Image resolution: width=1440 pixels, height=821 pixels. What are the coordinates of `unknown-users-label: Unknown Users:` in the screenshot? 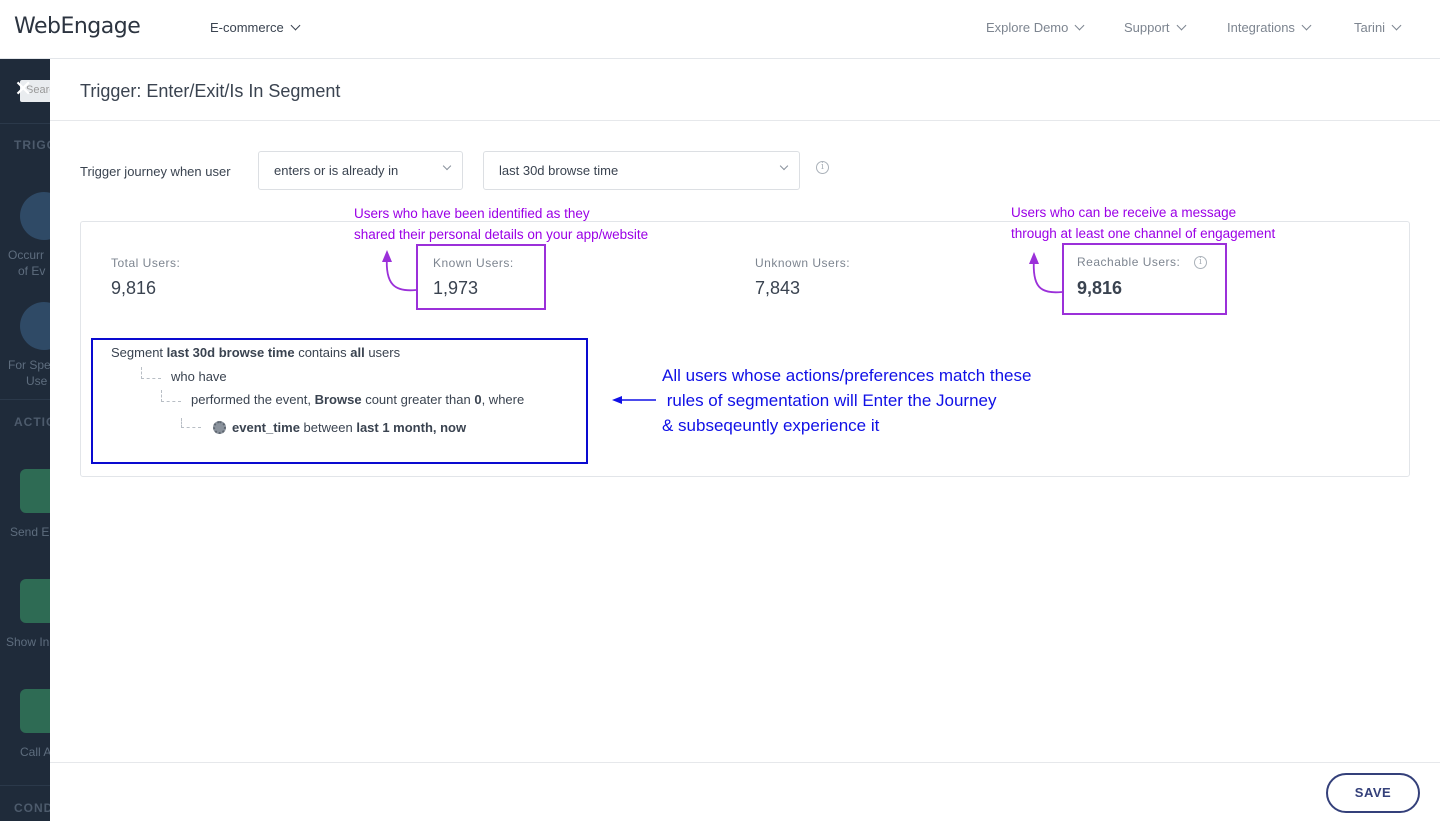 It's located at (803, 263).